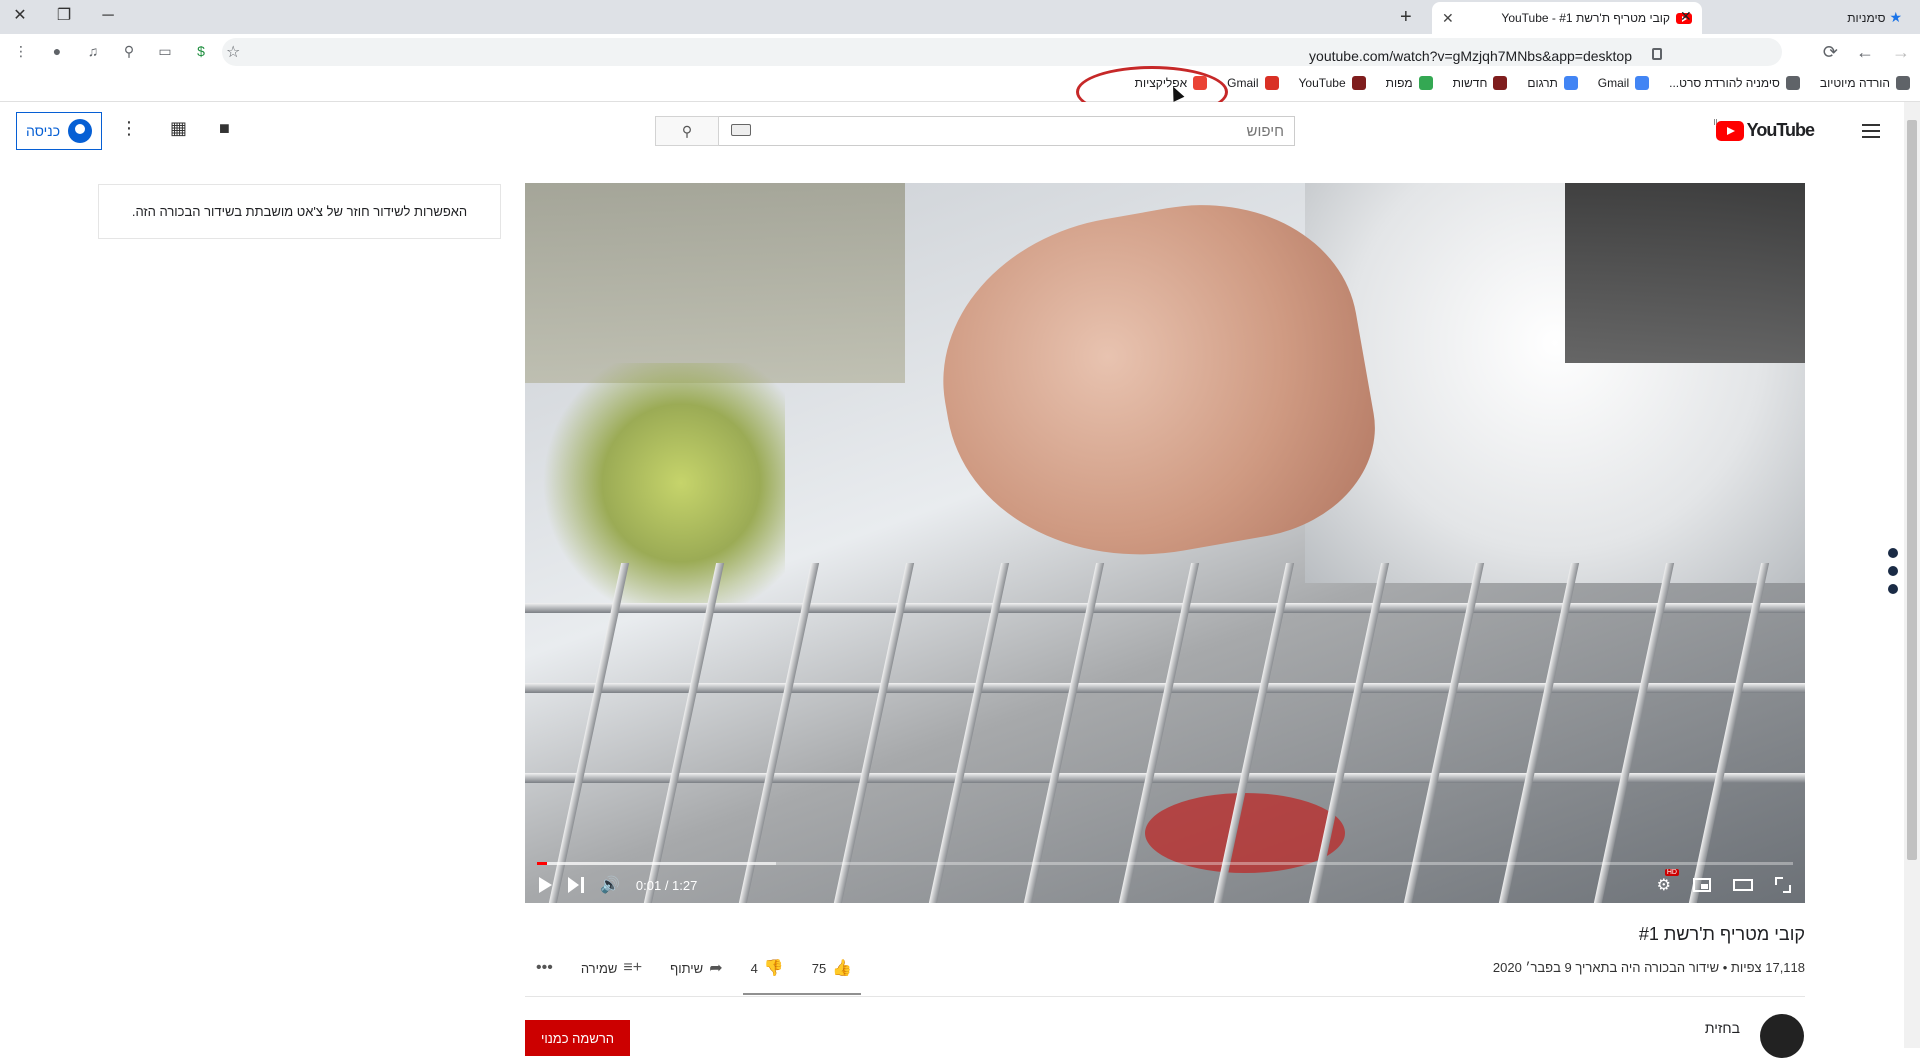 This screenshot has height=1058, width=1920. What do you see at coordinates (1792, 83) in the screenshot?
I see `search-icon` at bounding box center [1792, 83].